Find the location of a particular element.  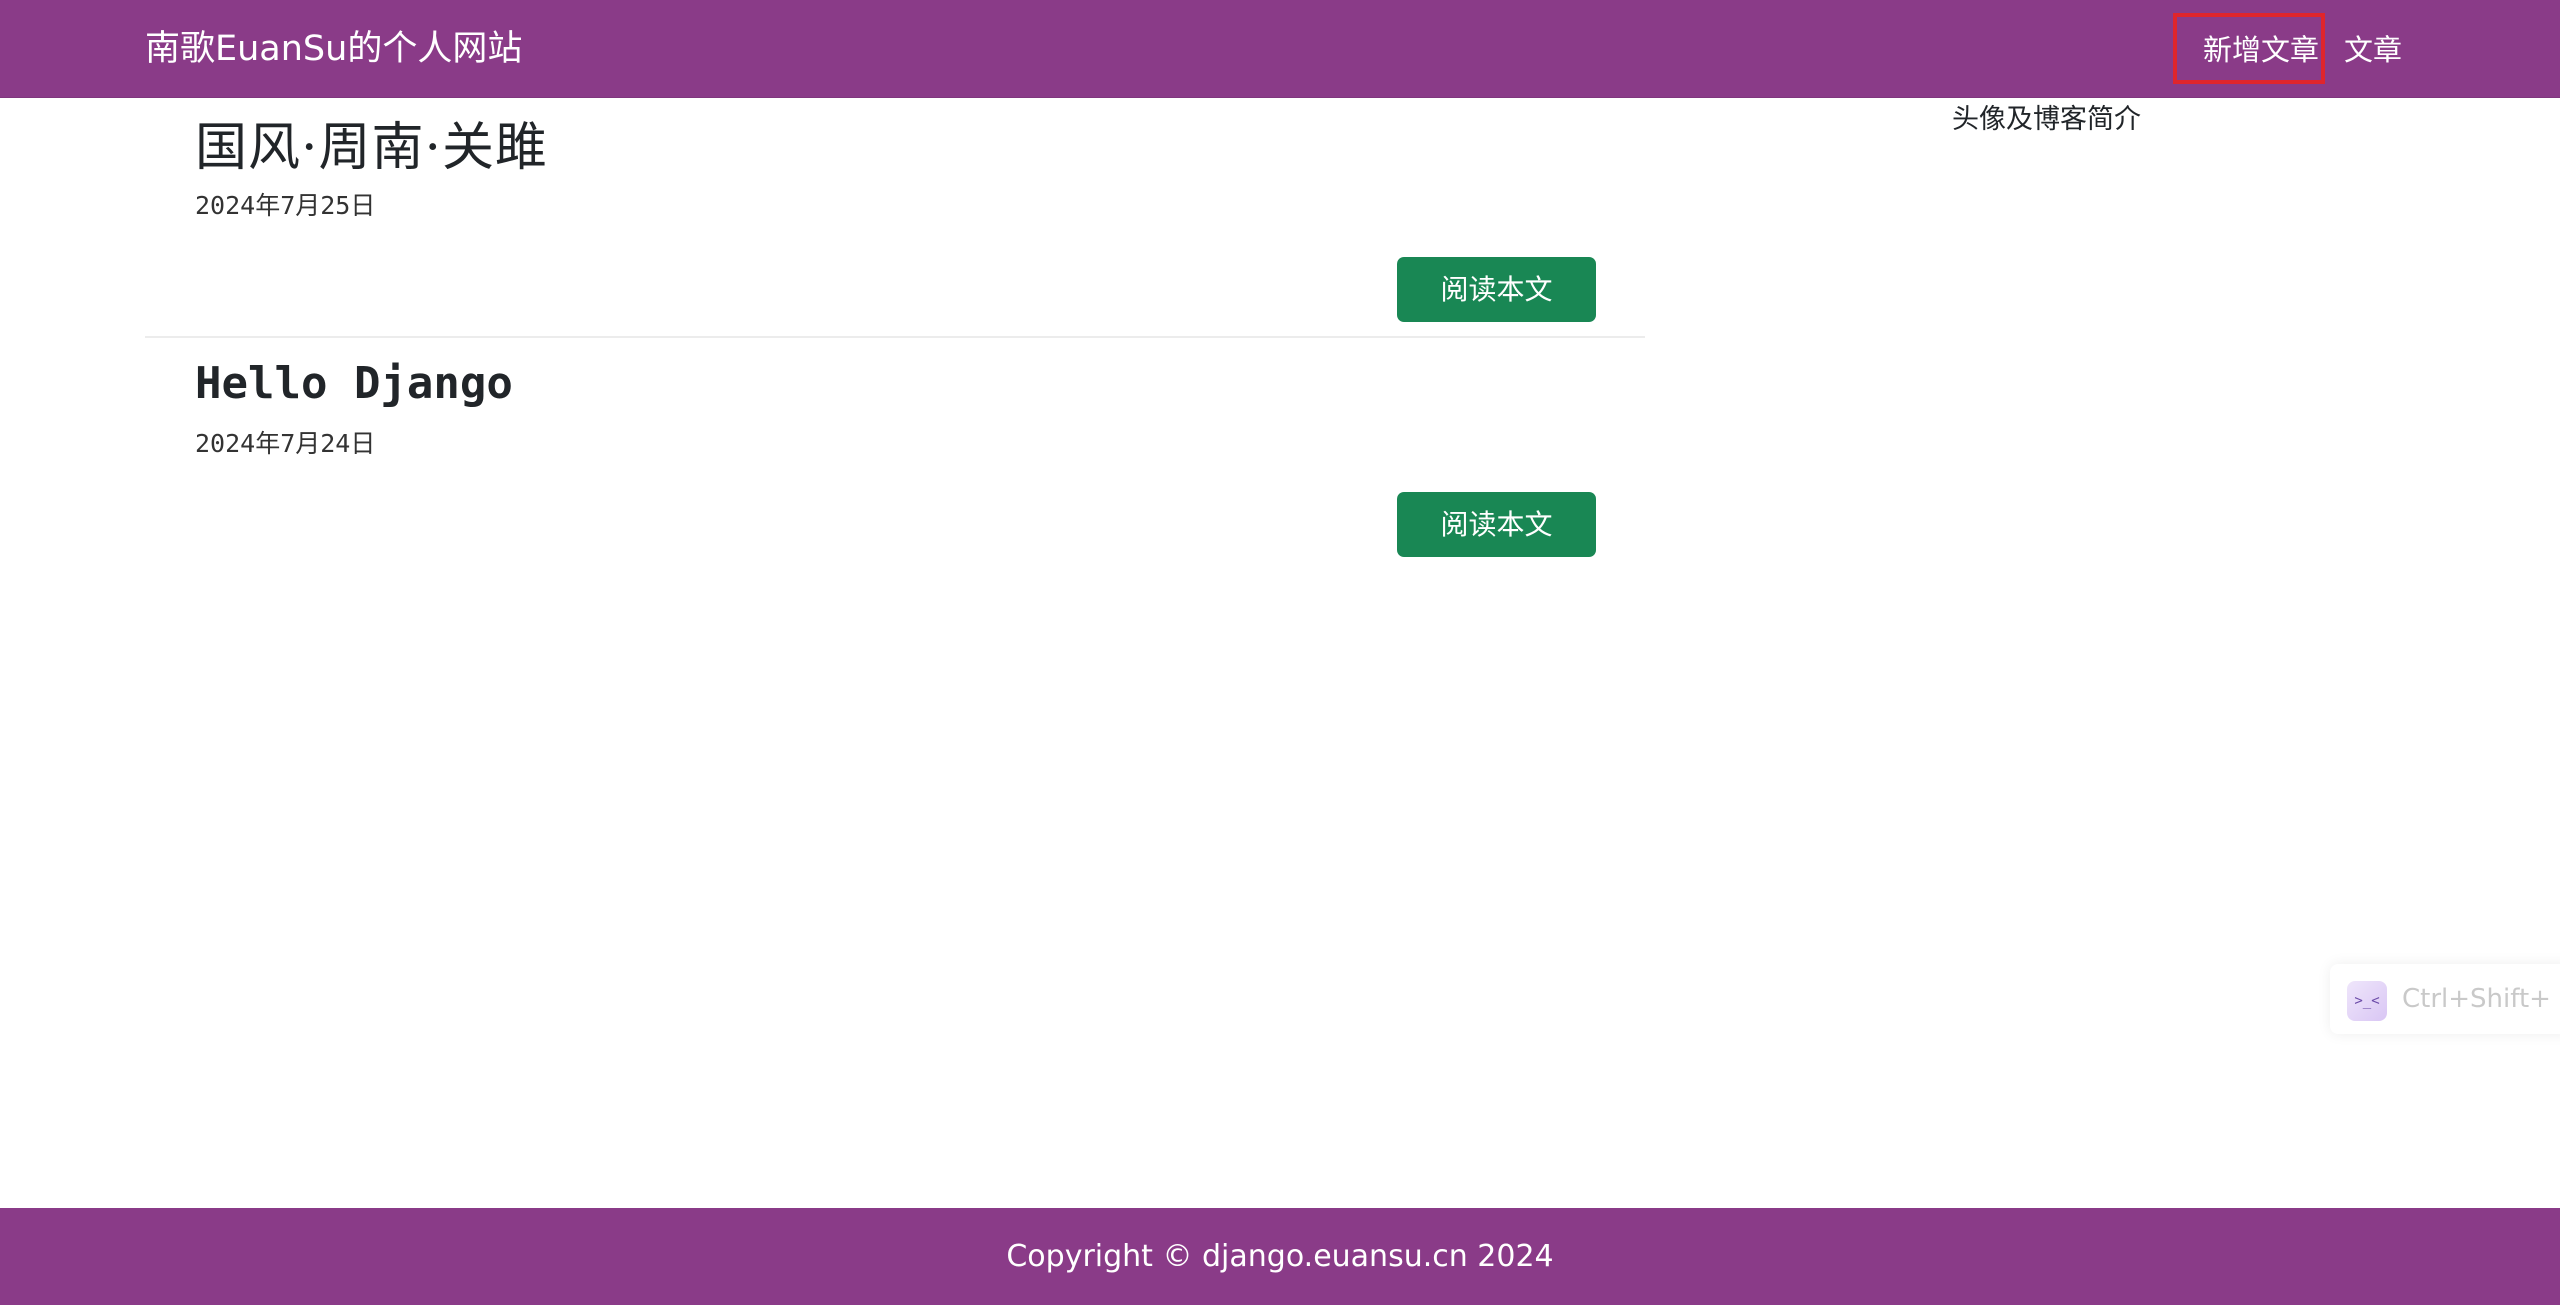

article-card: 国风·周南·关雎 2024年7月25日 阅读本文 is located at coordinates (895, 218).